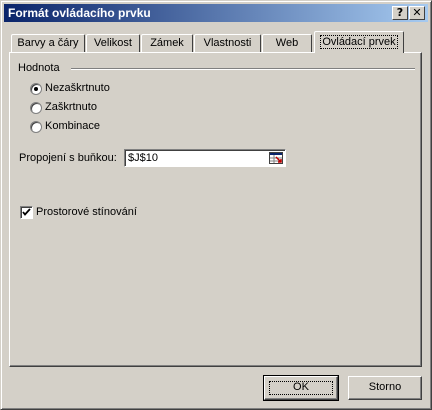  I want to click on cell-link-label: Propojení s buňkou:, so click(68, 158).